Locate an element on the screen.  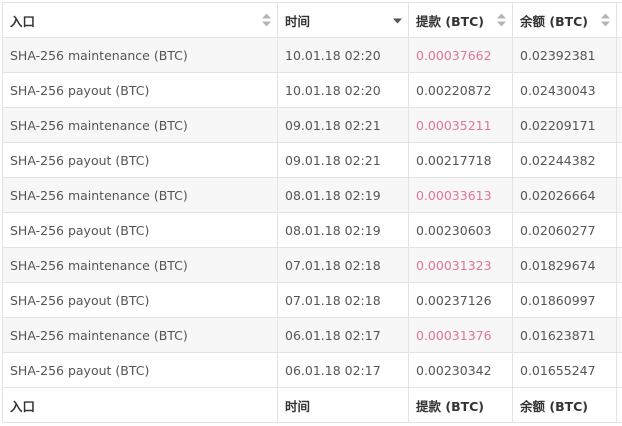
column-header-entry: 入口 is located at coordinates (140, 20).